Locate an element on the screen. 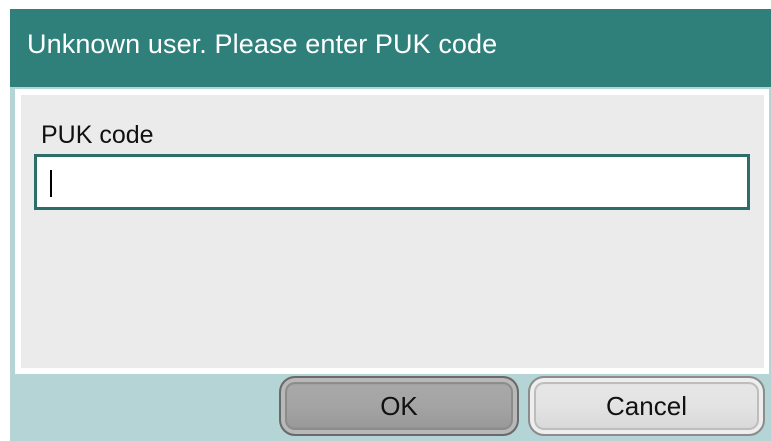 The image size is (771, 441). cancel-button-label: Cancel is located at coordinates (646, 405).